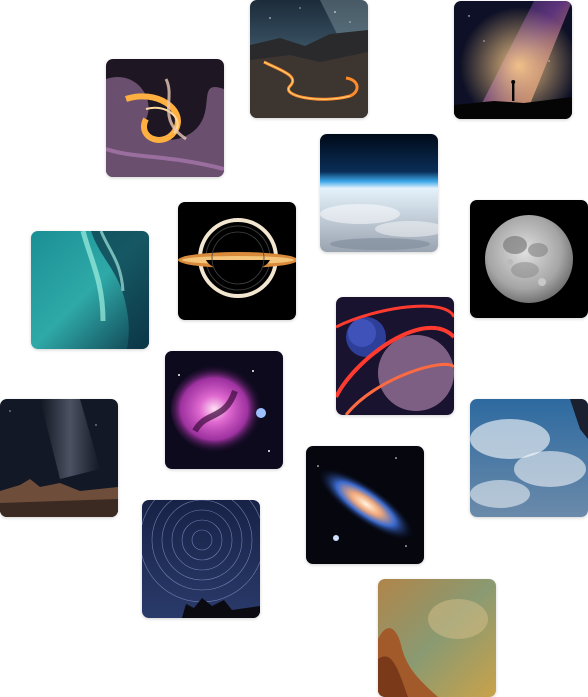 The image size is (588, 697). I want to click on milky-way-silhouette-photo, so click(513, 60).